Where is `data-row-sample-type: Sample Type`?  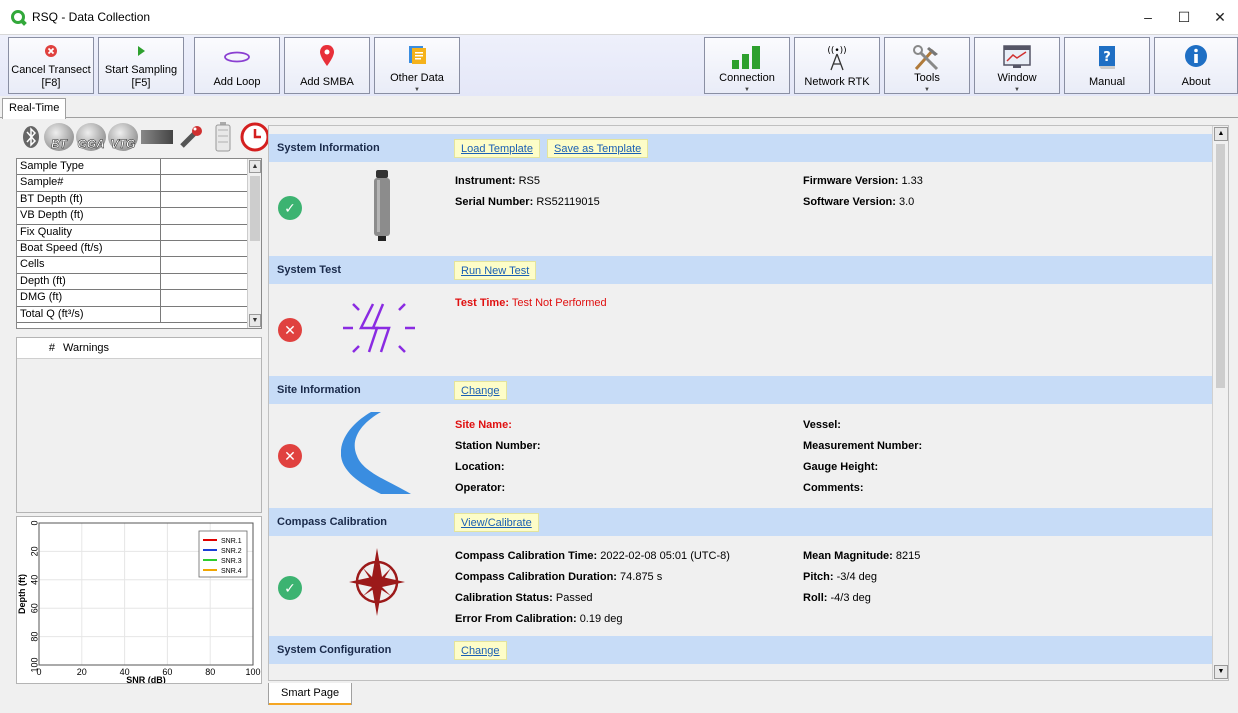 data-row-sample-type: Sample Type is located at coordinates (139, 167).